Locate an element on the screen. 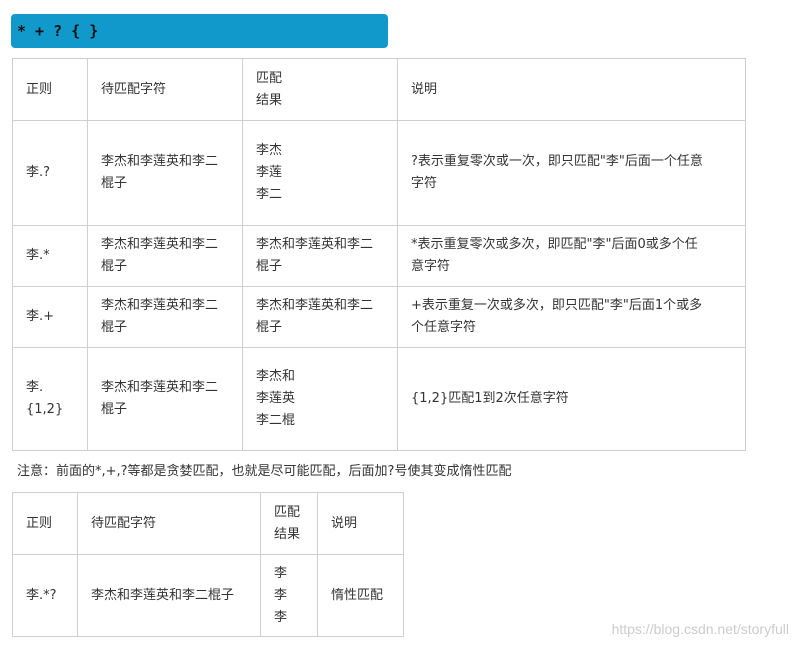 The height and width of the screenshot is (649, 795). table-cell: {1,2}匹配1到2次任意字符 is located at coordinates (571, 399).